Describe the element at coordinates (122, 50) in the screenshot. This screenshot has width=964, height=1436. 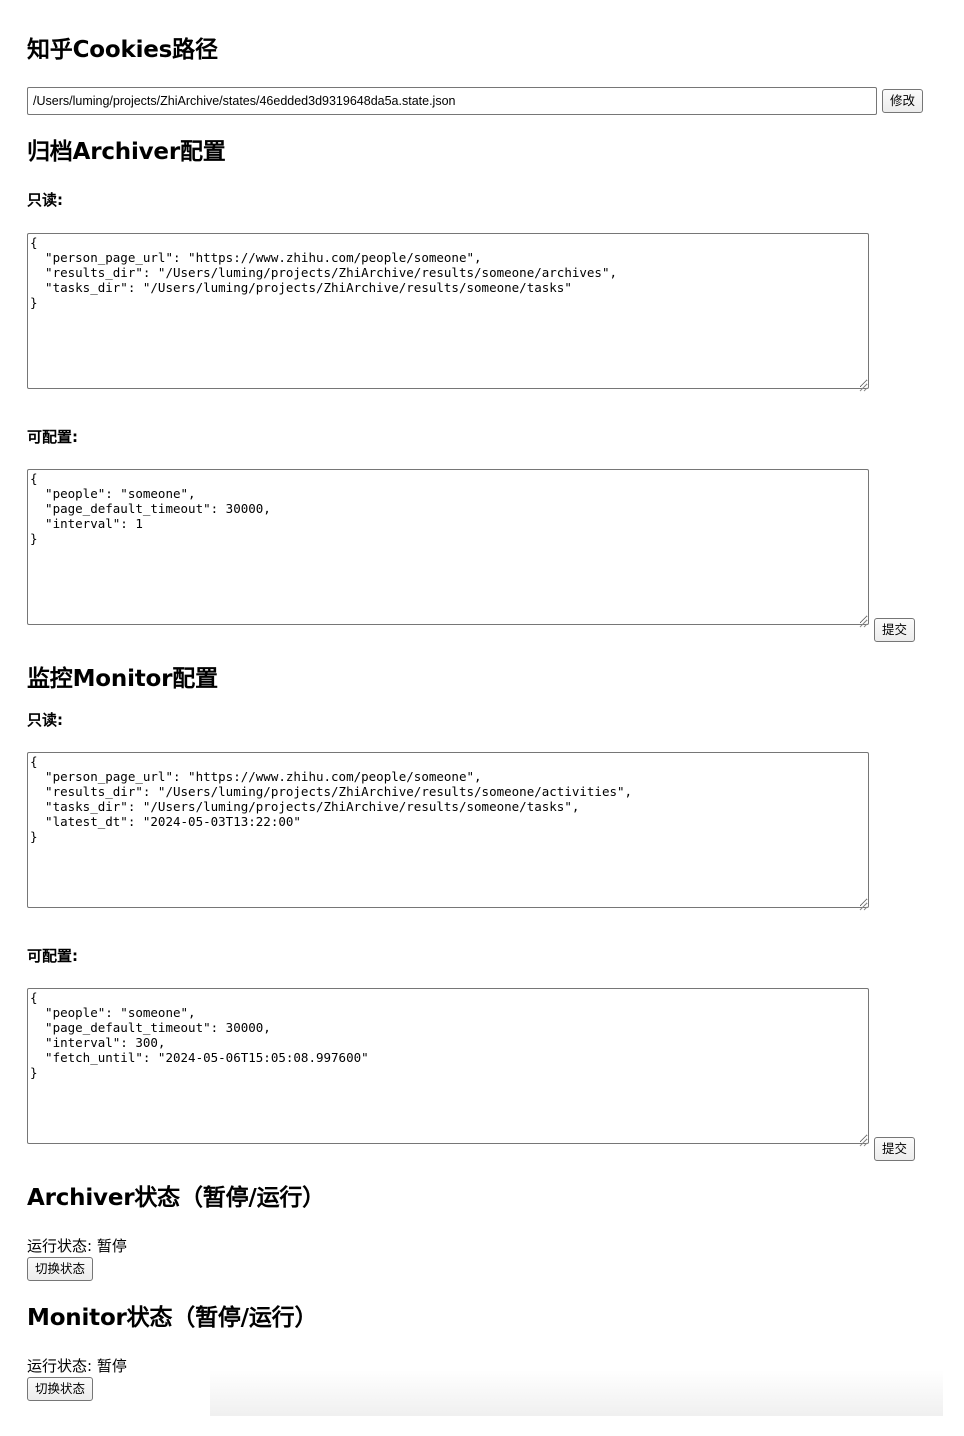
I see `cookies-heading: 知乎Cookies路径` at that location.